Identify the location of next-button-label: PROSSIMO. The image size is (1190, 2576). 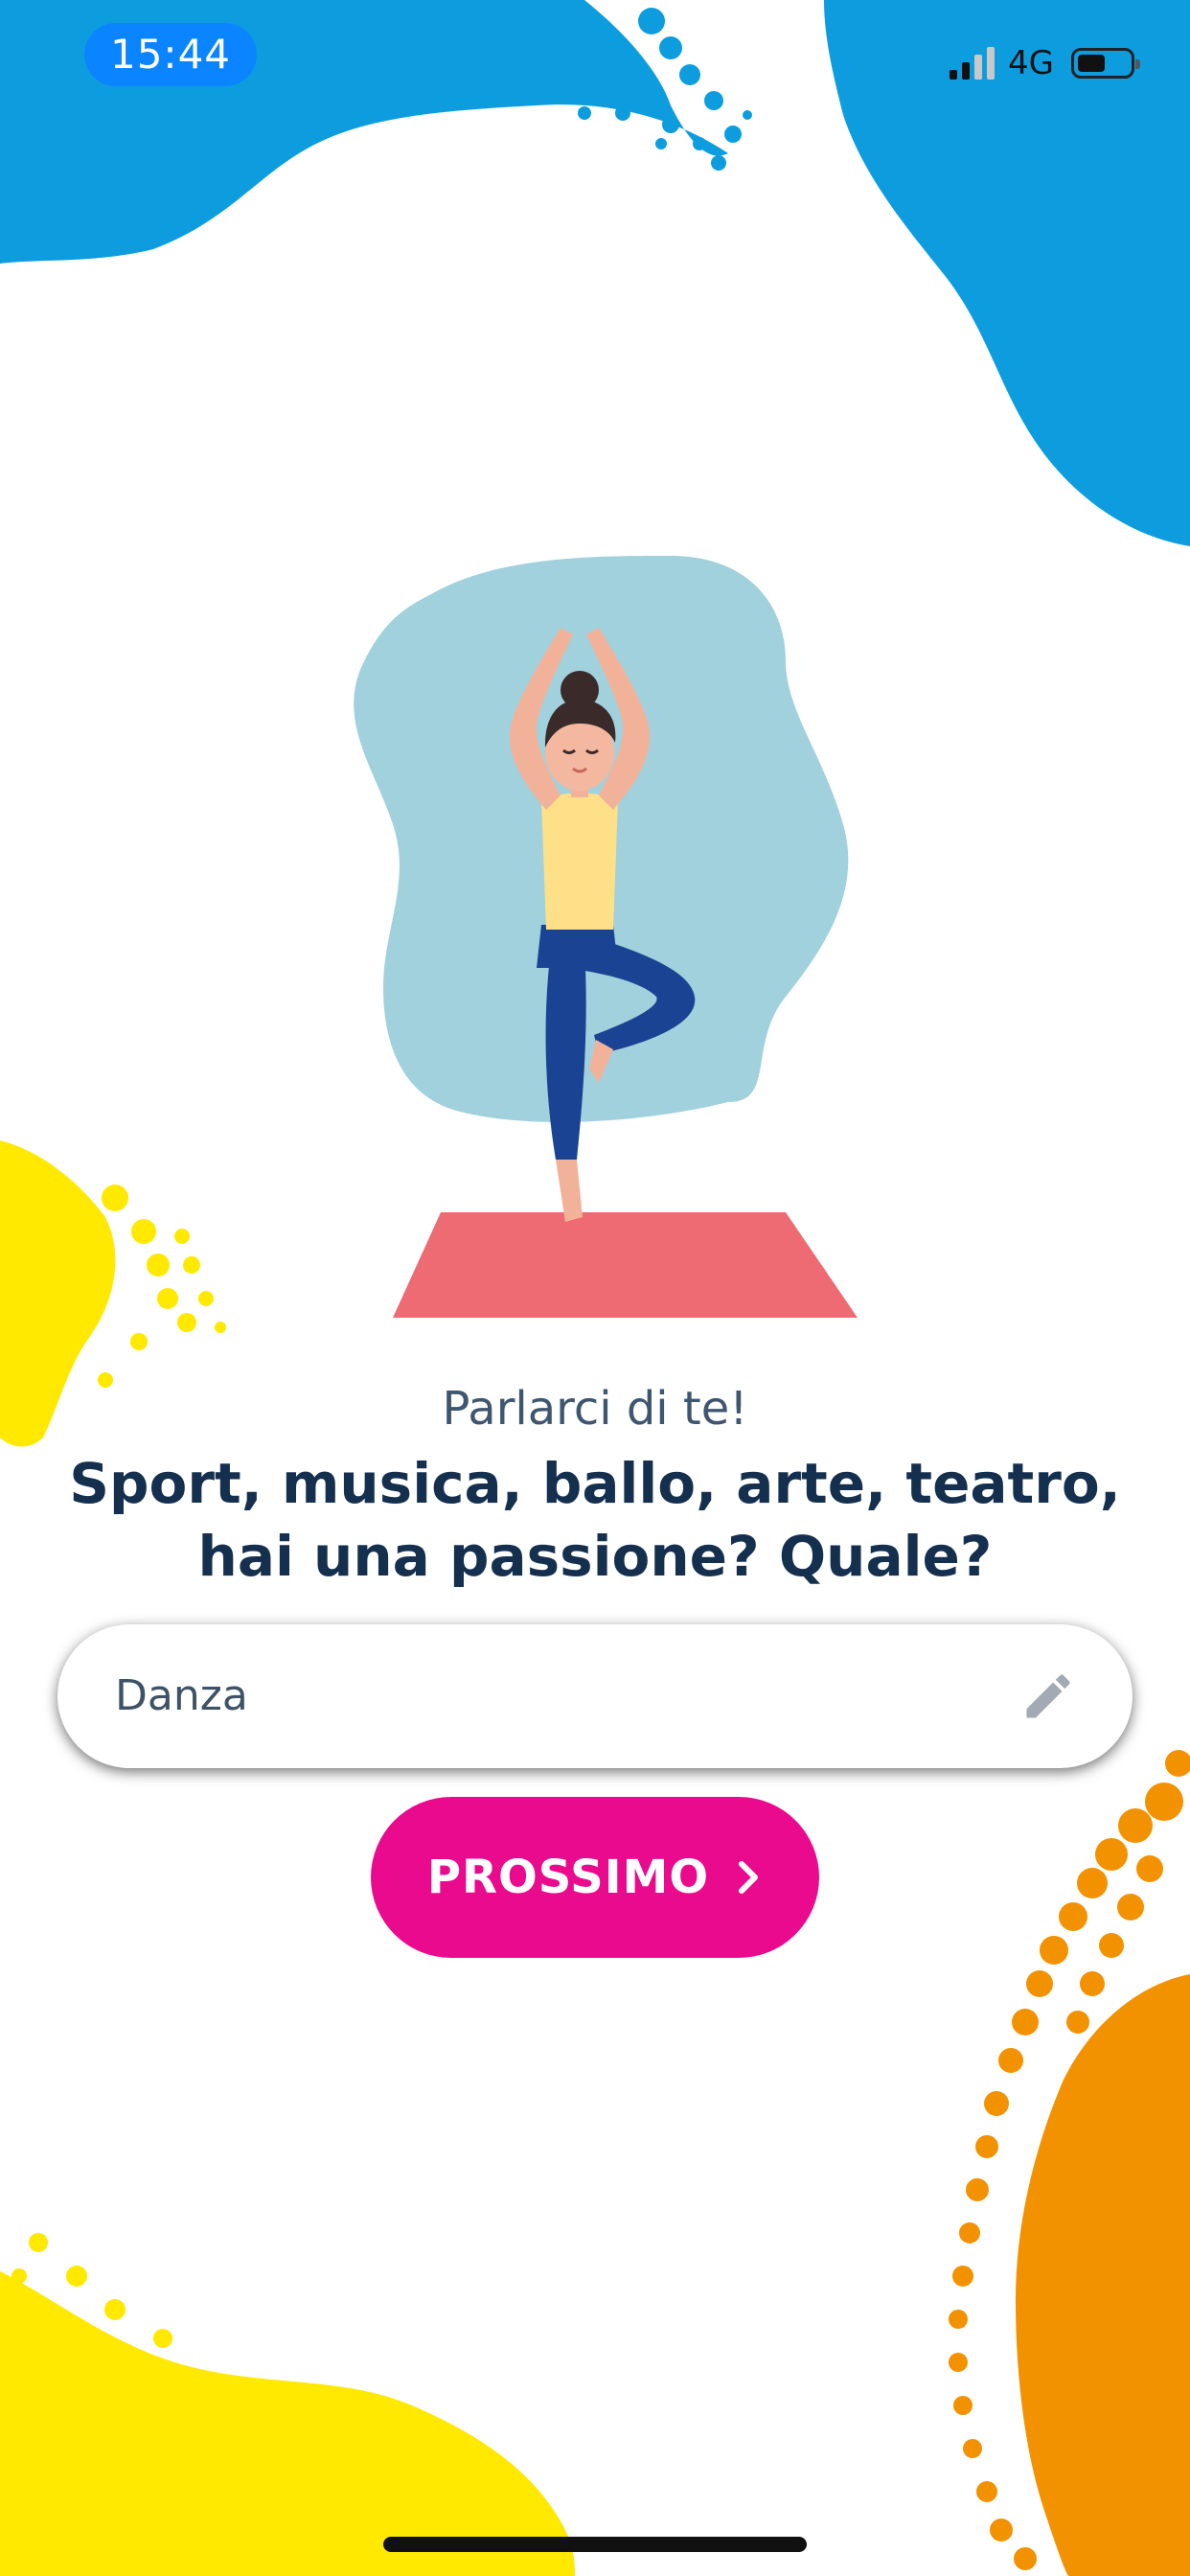
(568, 1878).